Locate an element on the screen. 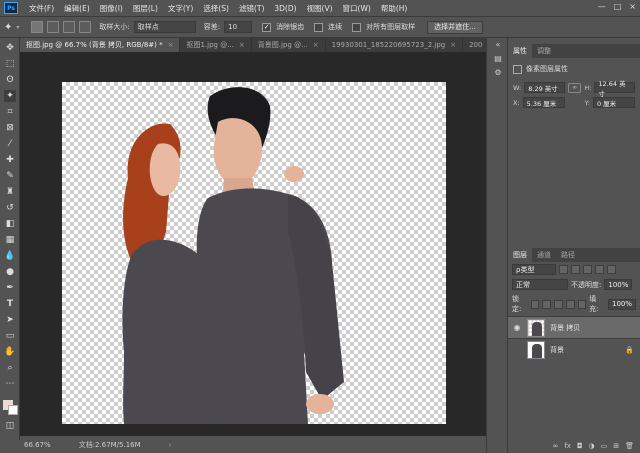 This screenshot has width=640, height=453. menu-layer: 图层(L) is located at coordinates (145, 8).